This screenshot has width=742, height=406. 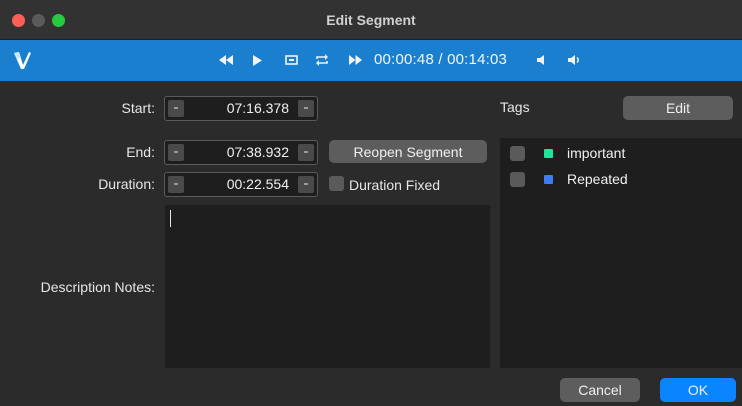 What do you see at coordinates (517, 179) in the screenshot?
I see `tag-checkbox-repeated` at bounding box center [517, 179].